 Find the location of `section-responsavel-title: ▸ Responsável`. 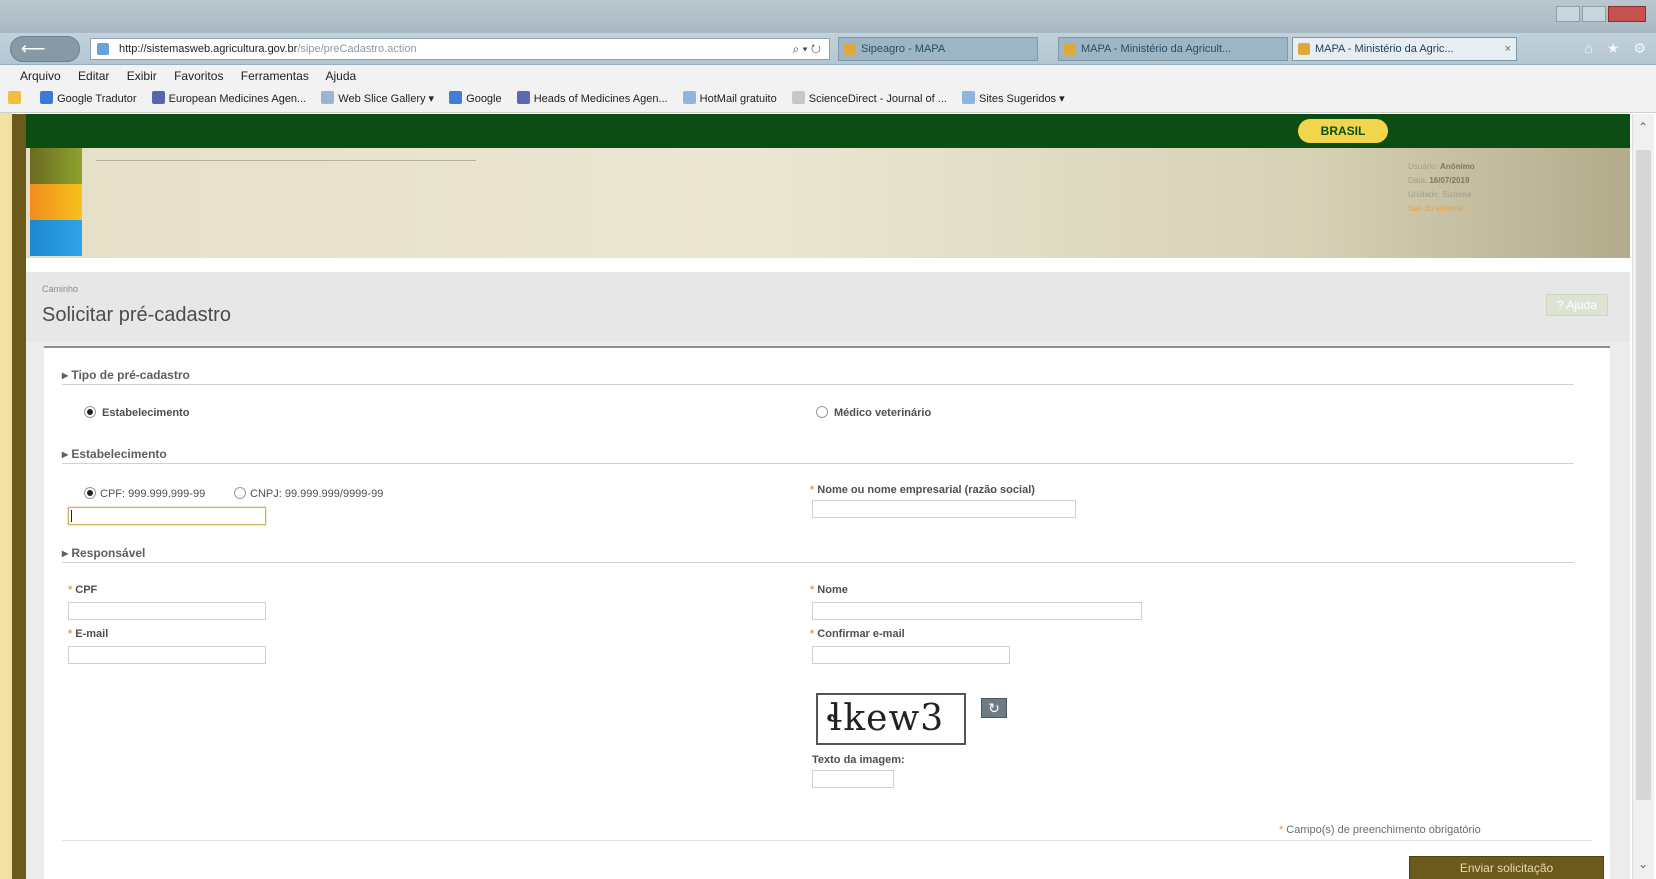

section-responsavel-title: ▸ Responsável is located at coordinates (104, 553).